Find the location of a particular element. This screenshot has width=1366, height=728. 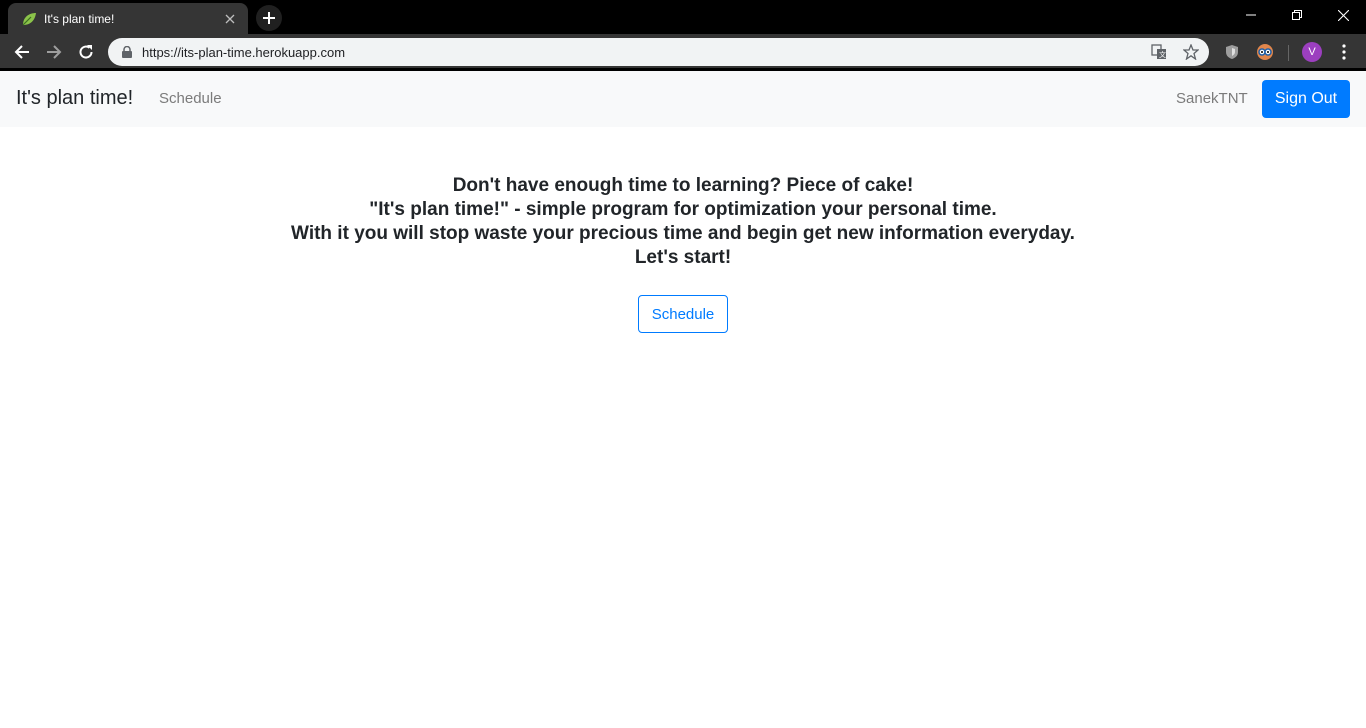

forward-button is located at coordinates (54, 52).